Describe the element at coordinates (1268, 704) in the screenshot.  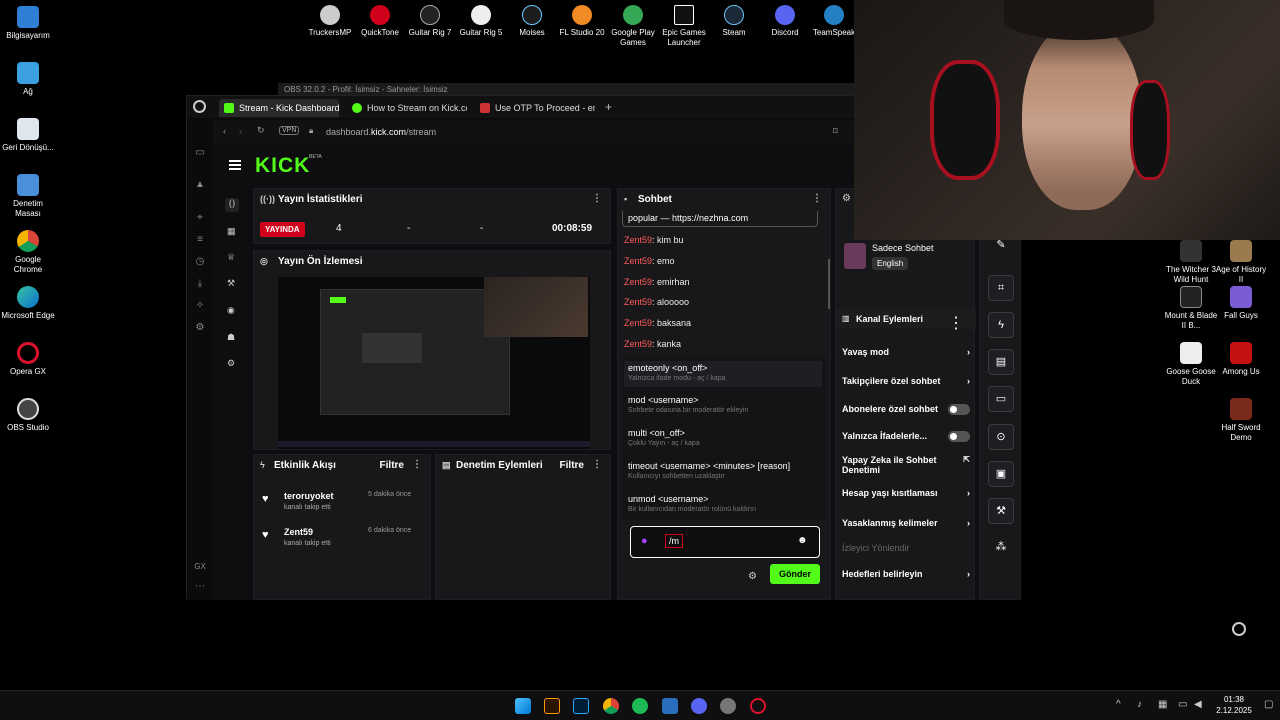
I see `notification-icon: ▢` at that location.